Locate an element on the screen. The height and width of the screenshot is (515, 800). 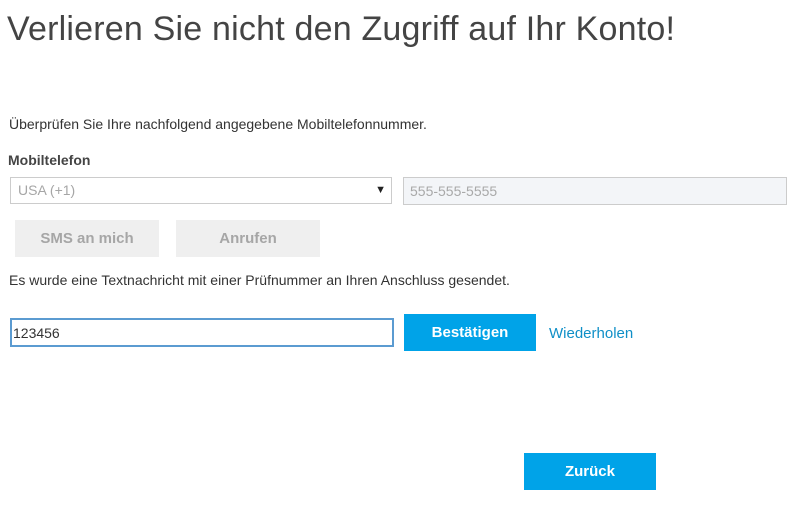
country-code-value: USA (+1) is located at coordinates (47, 190).